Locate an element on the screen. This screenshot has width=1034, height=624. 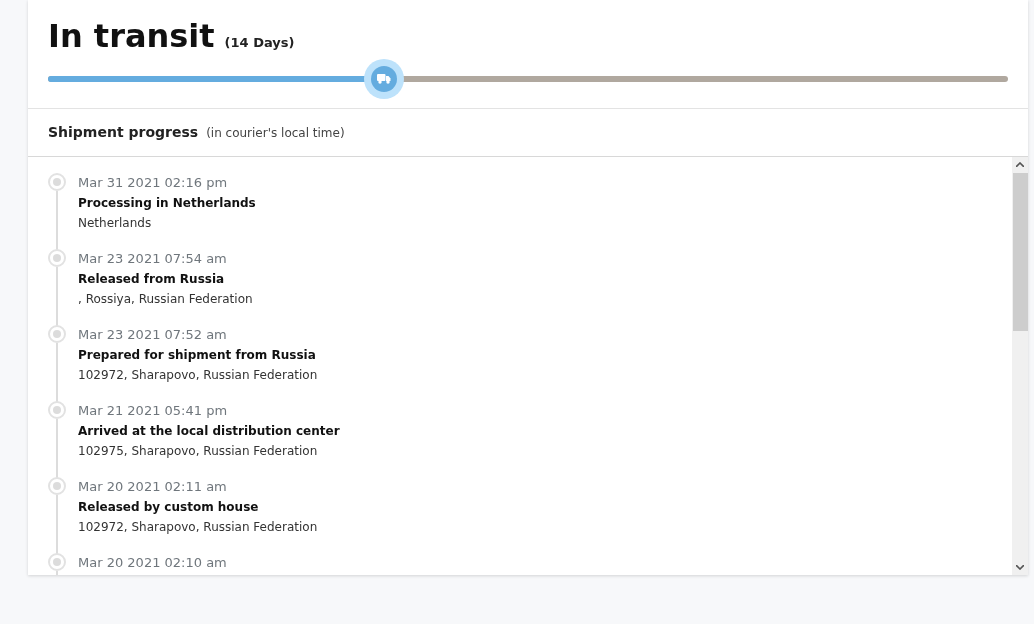
event-date: Mar 23 2021 07:54 am is located at coordinates (153, 259).